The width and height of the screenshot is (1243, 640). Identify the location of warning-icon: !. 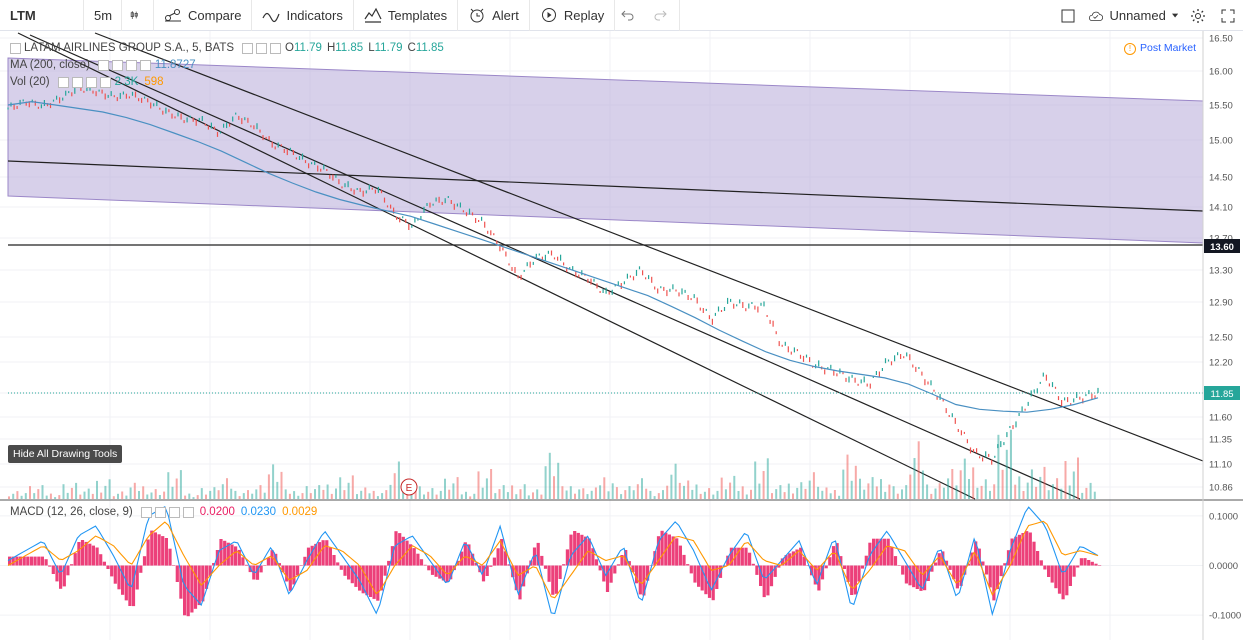
(1130, 49).